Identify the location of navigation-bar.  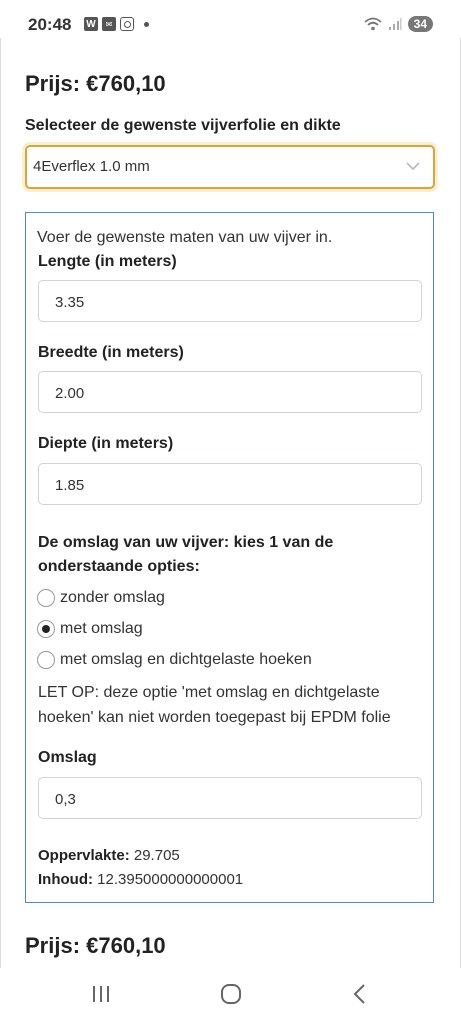
(230, 996).